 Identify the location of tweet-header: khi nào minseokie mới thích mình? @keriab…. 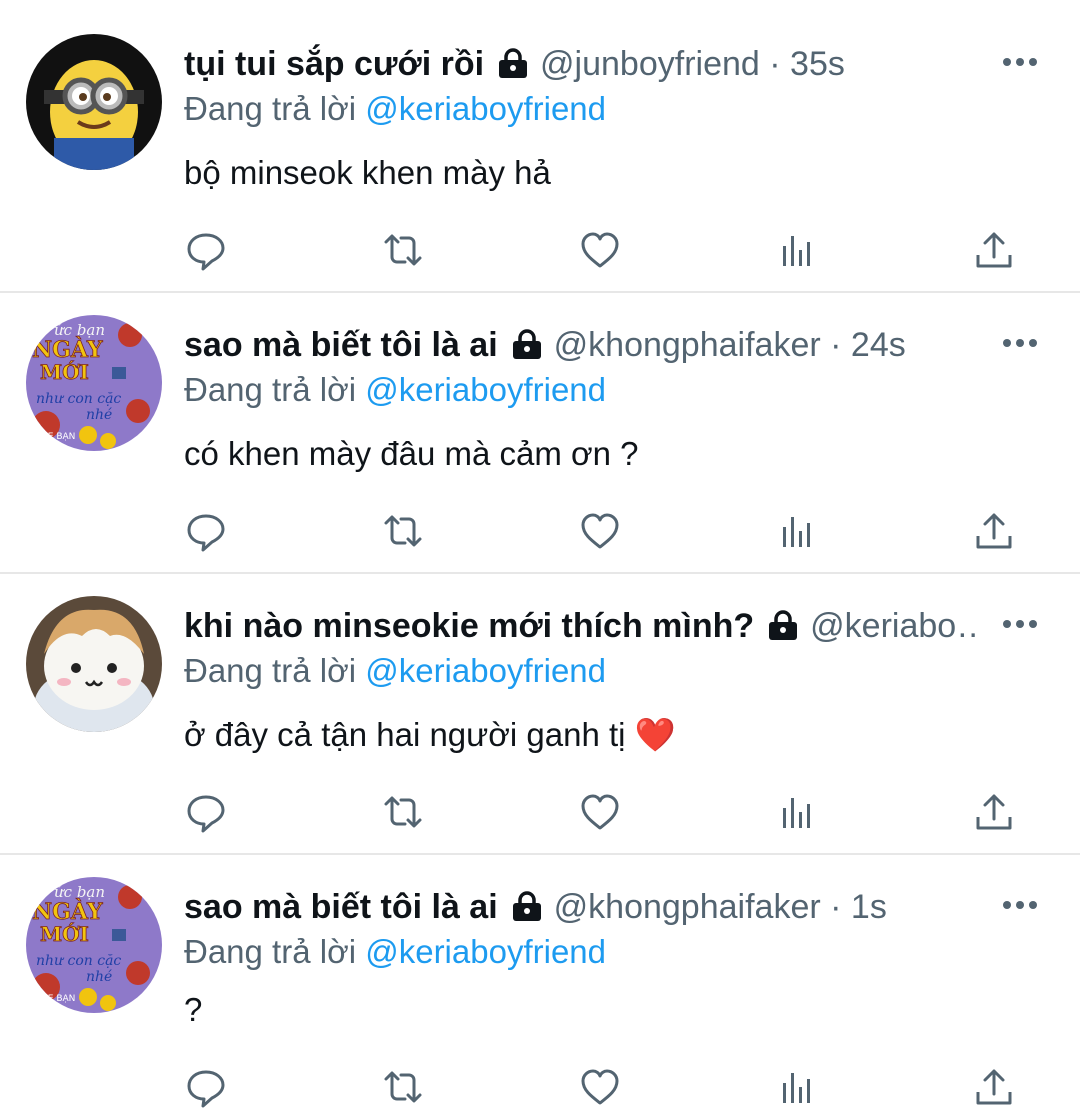
(582, 627).